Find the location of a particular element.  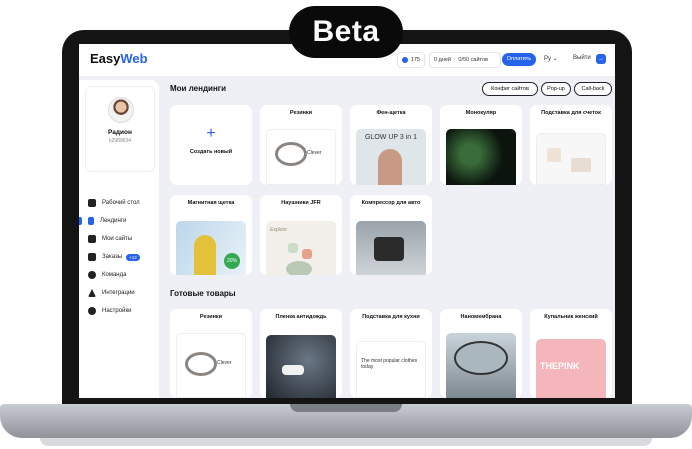

sidebar-item-settings: Настройки is located at coordinates (119, 311).